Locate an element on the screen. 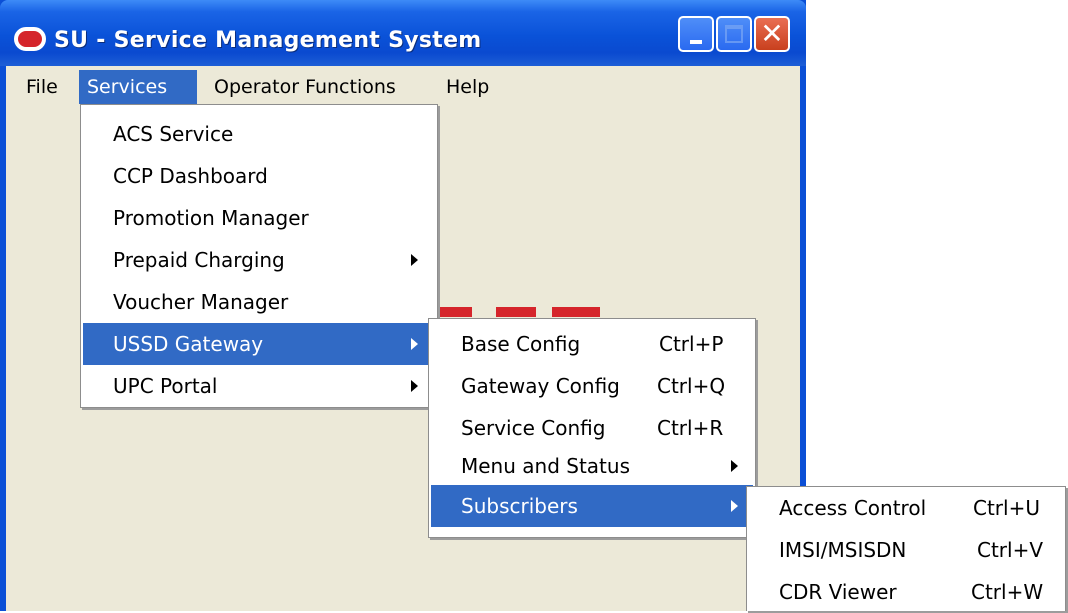 The width and height of the screenshot is (1068, 613). menu-item-label: Base Config is located at coordinates (521, 344).